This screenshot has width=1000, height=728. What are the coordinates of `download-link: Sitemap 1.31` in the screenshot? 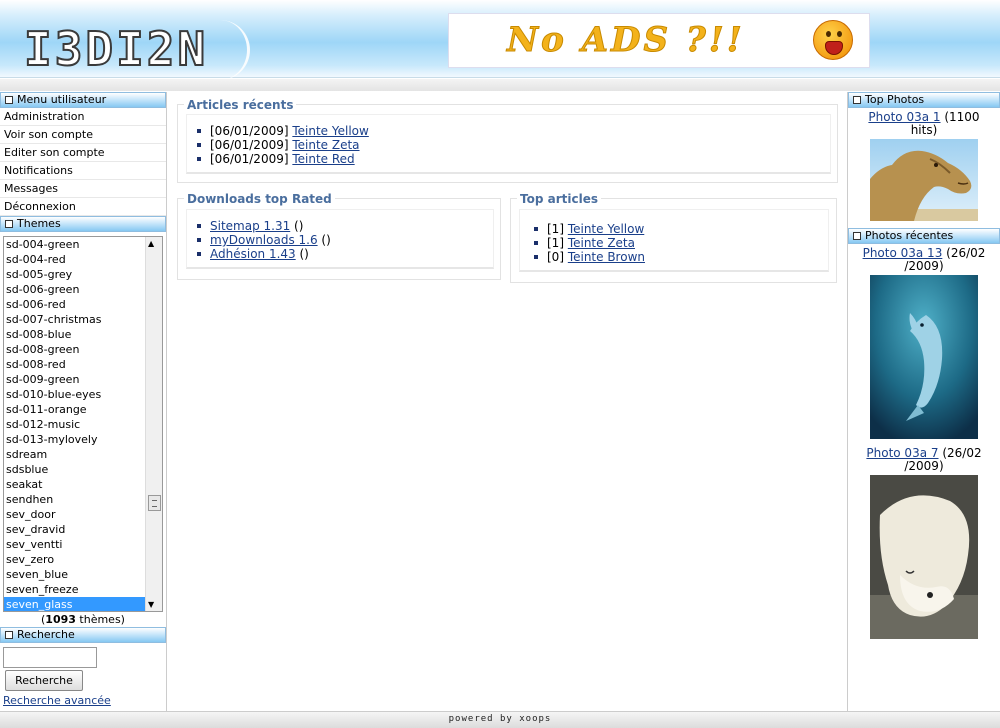 It's located at (250, 226).